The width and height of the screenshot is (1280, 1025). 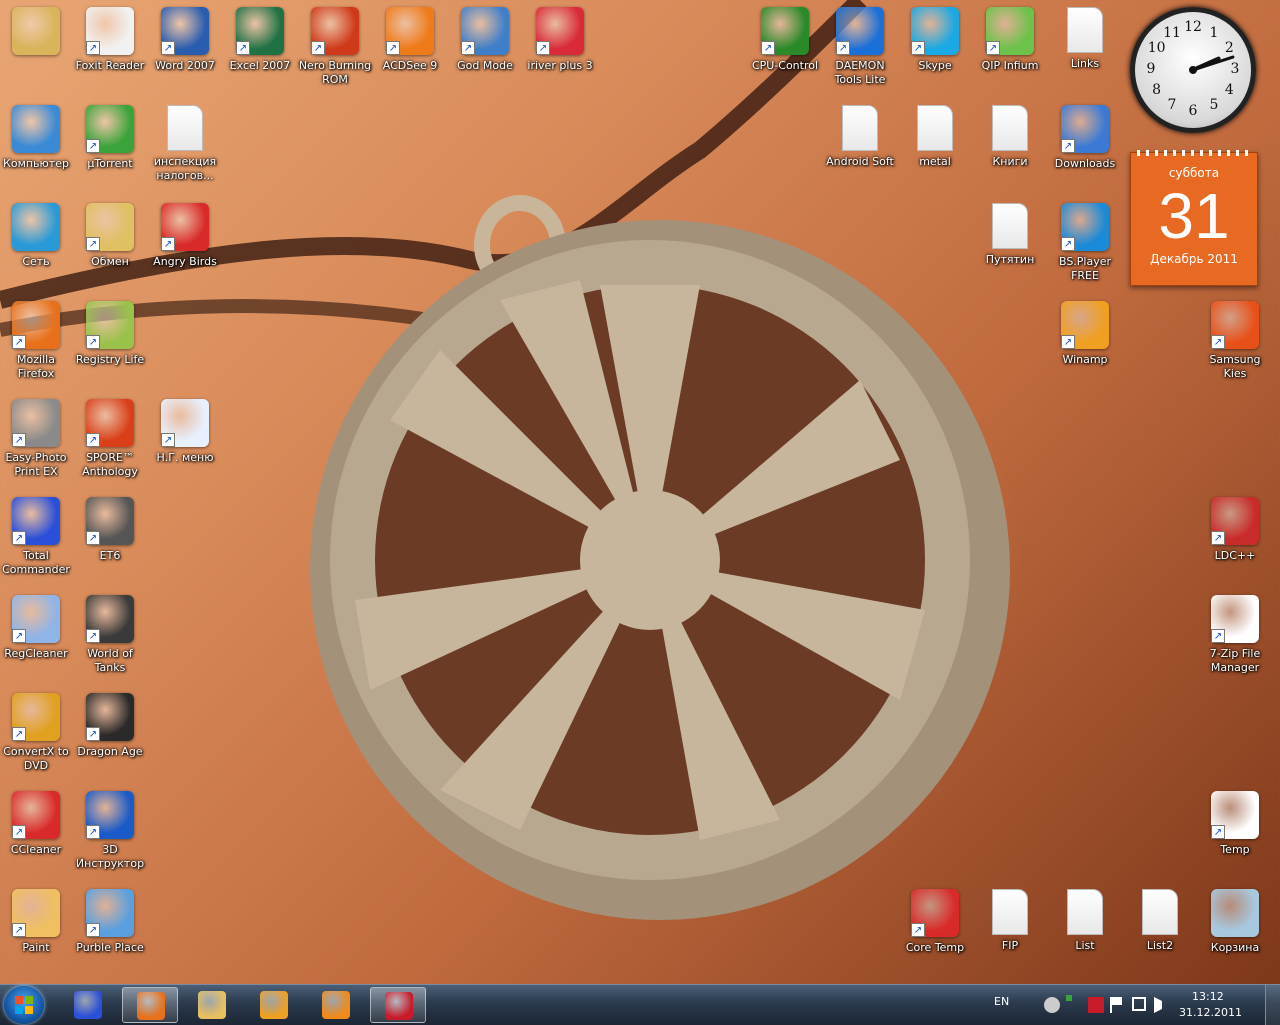 I want to click on desktop-icon-dragon-age: ↗ Dragon Age, so click(x=110, y=726).